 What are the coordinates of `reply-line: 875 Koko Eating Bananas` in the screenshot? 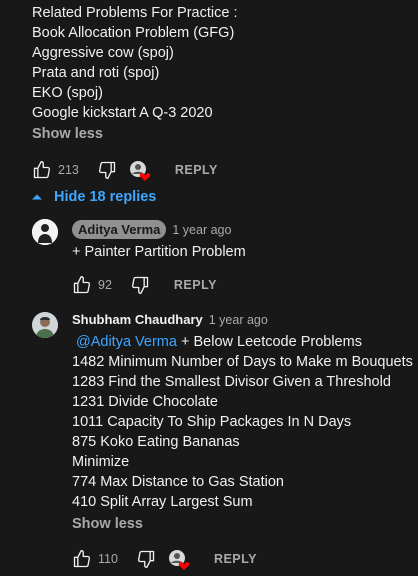 It's located at (156, 442).